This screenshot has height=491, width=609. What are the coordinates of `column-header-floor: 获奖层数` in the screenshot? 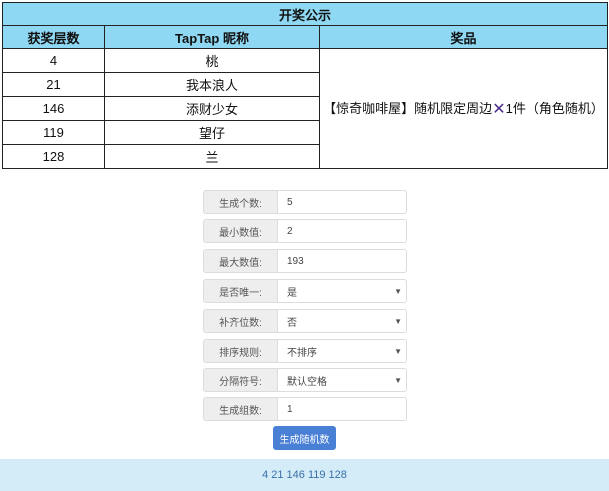 It's located at (53, 37).